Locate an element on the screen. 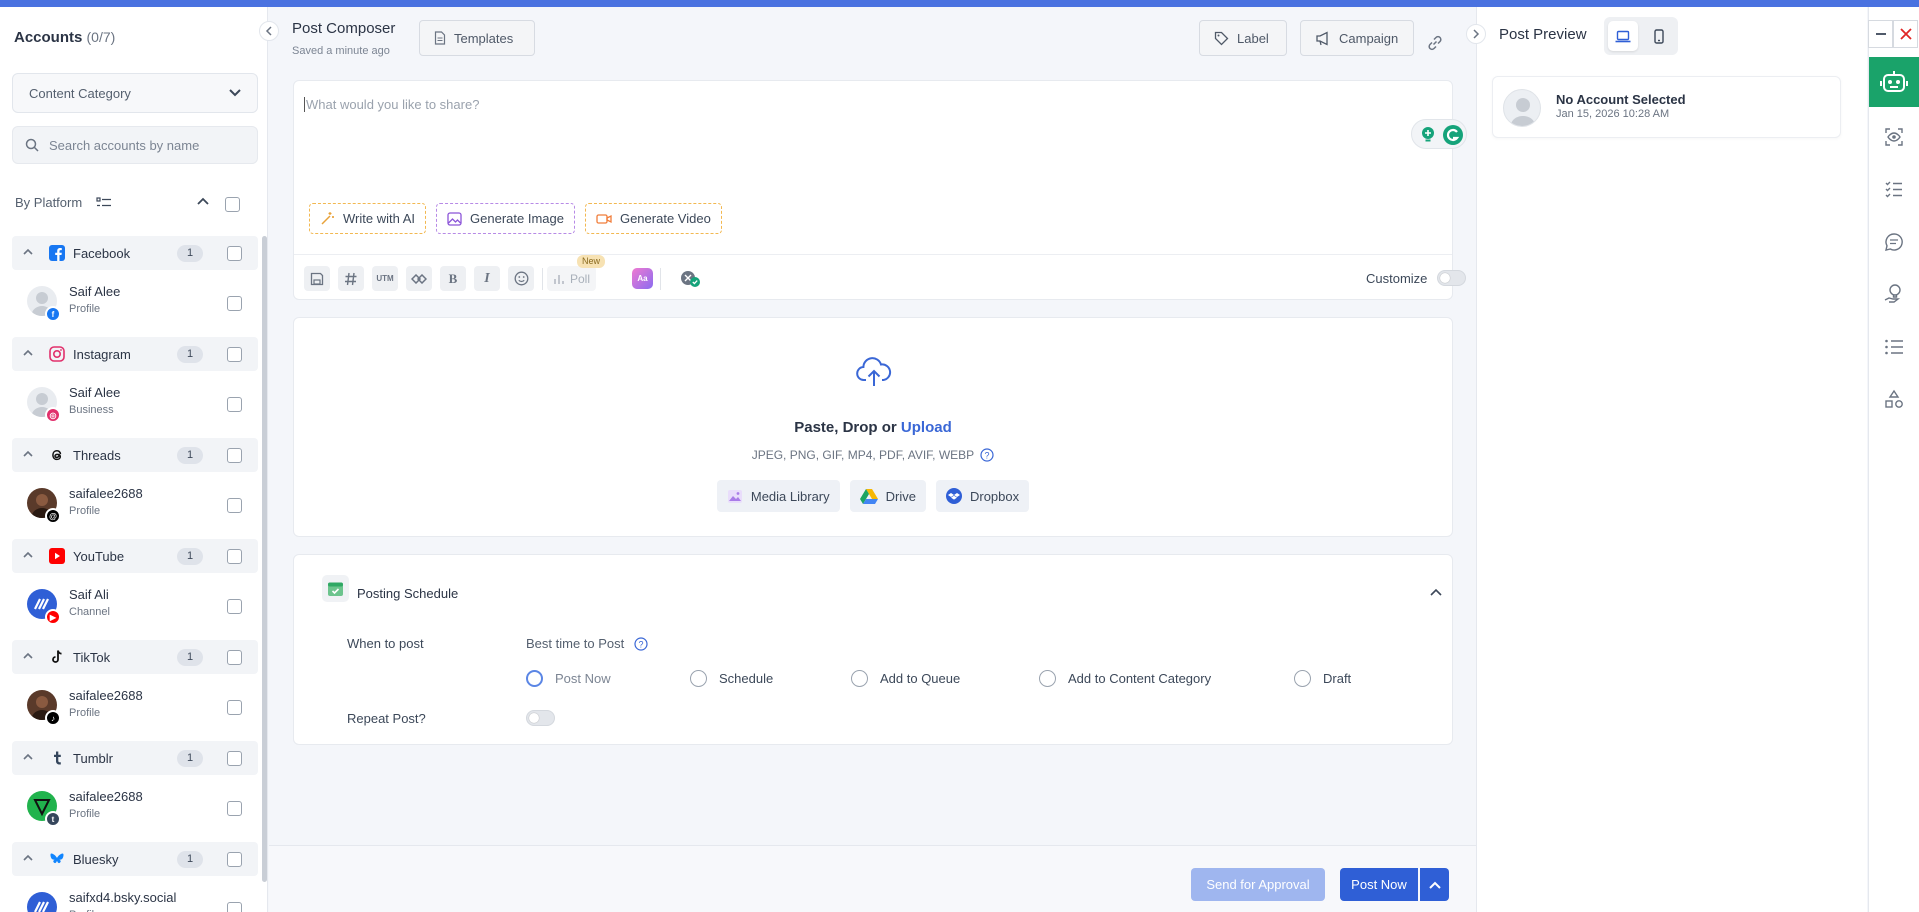 The width and height of the screenshot is (1919, 912). list-icon is located at coordinates (1894, 347).